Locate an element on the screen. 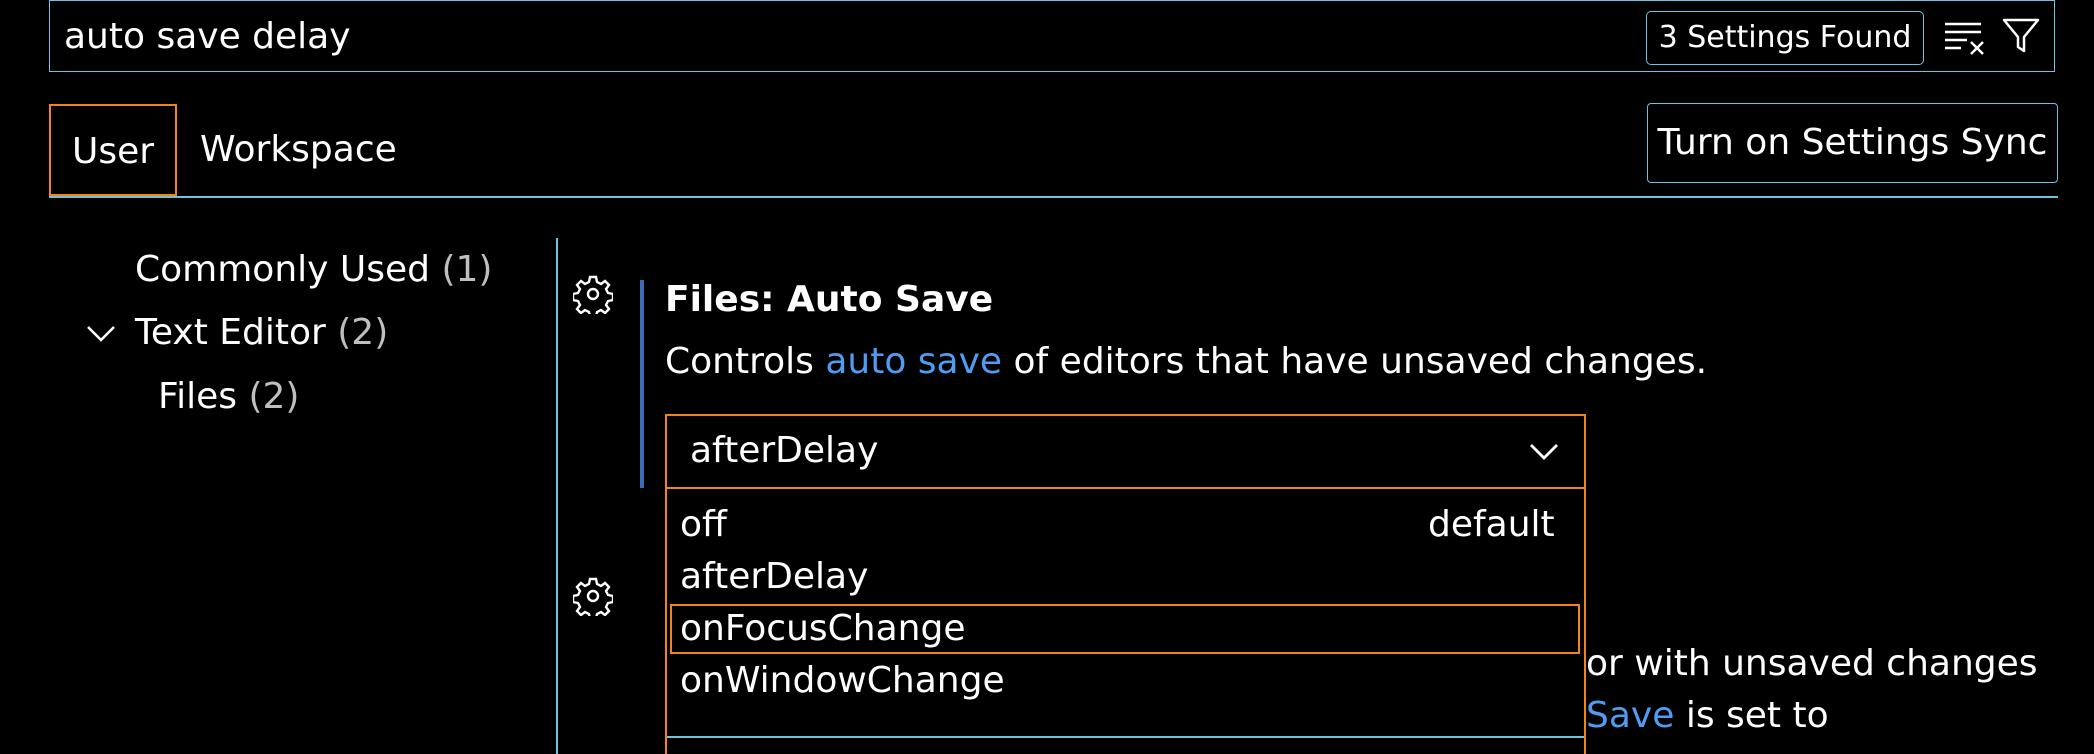  toc-item-files: Files (2) is located at coordinates (228, 397).